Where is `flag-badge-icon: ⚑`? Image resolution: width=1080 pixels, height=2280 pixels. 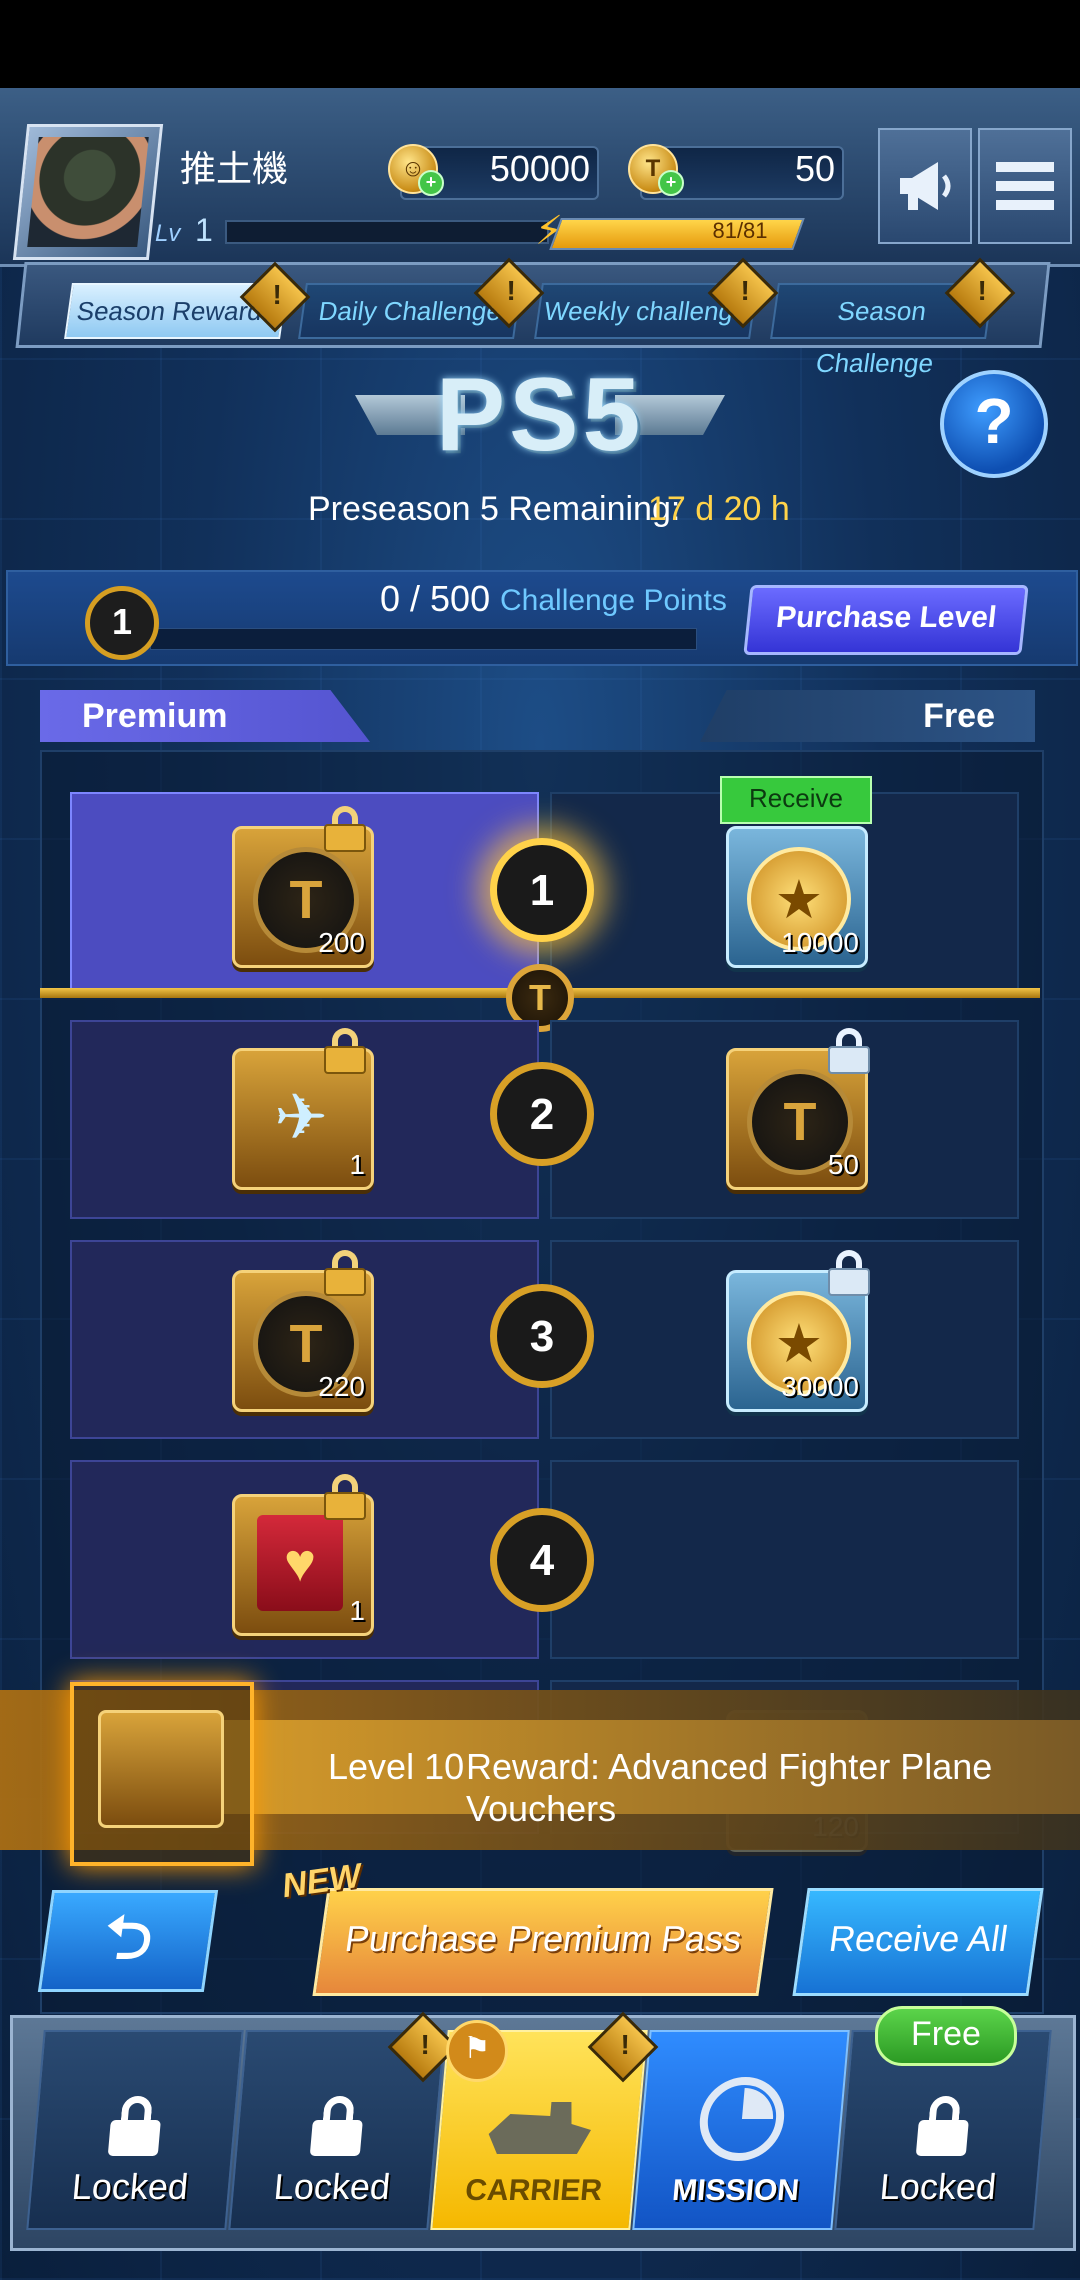
flag-badge-icon: ⚑ is located at coordinates (477, 2051).